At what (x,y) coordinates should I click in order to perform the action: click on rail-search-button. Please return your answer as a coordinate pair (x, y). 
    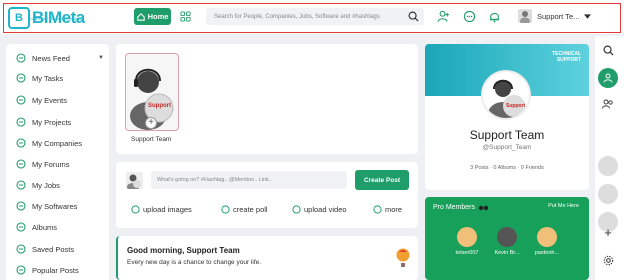
    Looking at the image, I should click on (608, 50).